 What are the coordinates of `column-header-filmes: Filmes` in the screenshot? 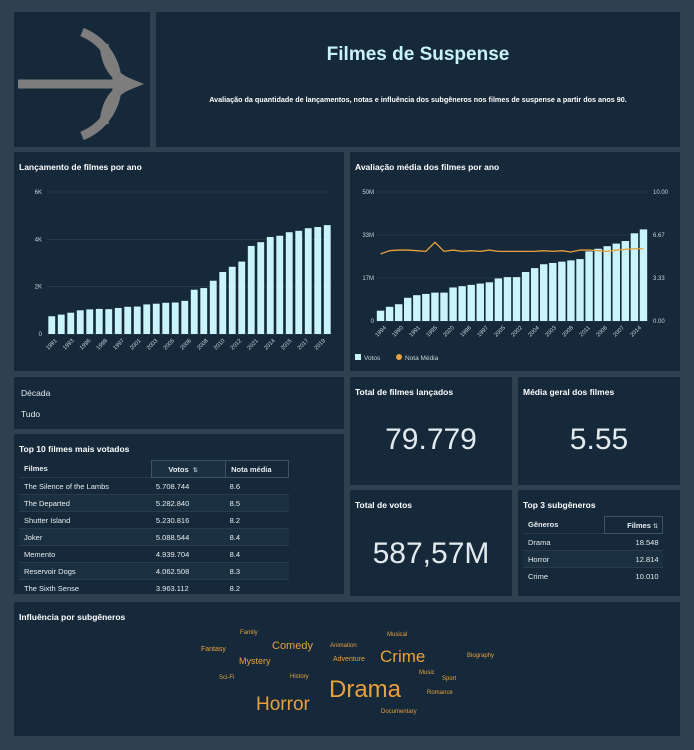 It's located at (85, 469).